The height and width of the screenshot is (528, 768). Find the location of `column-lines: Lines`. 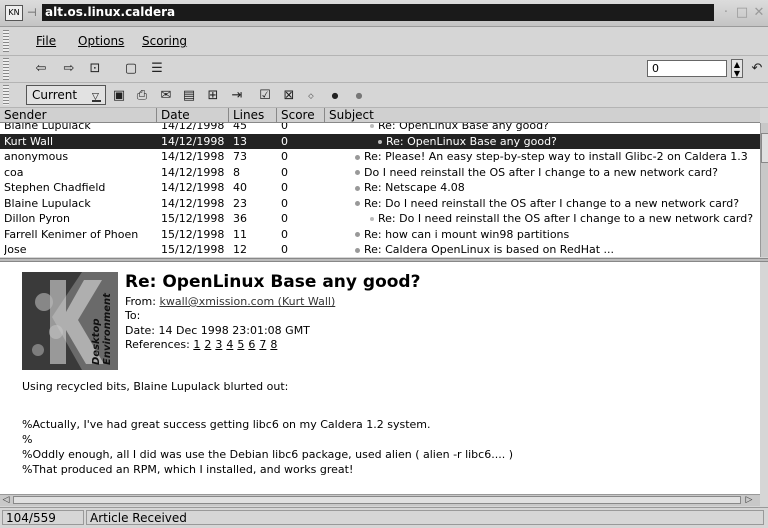

column-lines: Lines is located at coordinates (253, 115).